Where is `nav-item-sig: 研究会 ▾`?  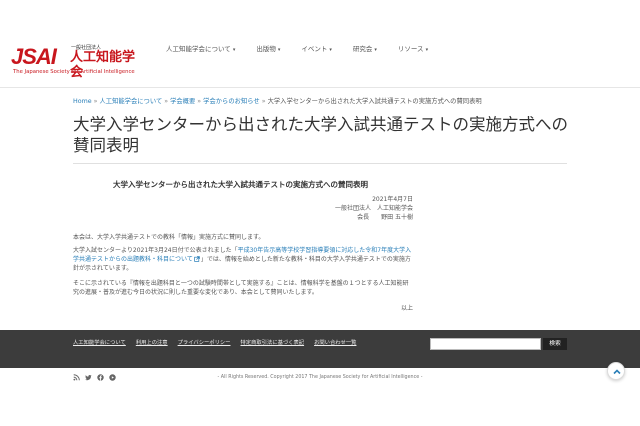 nav-item-sig: 研究会 ▾ is located at coordinates (365, 49).